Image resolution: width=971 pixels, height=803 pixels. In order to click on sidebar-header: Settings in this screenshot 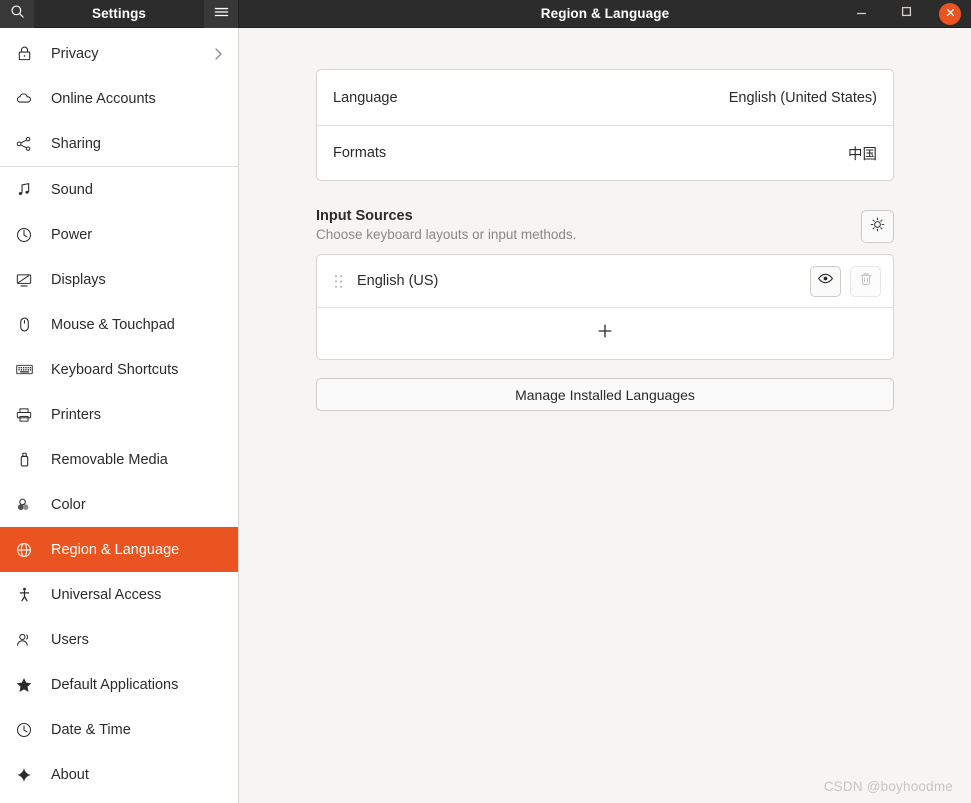, I will do `click(119, 14)`.